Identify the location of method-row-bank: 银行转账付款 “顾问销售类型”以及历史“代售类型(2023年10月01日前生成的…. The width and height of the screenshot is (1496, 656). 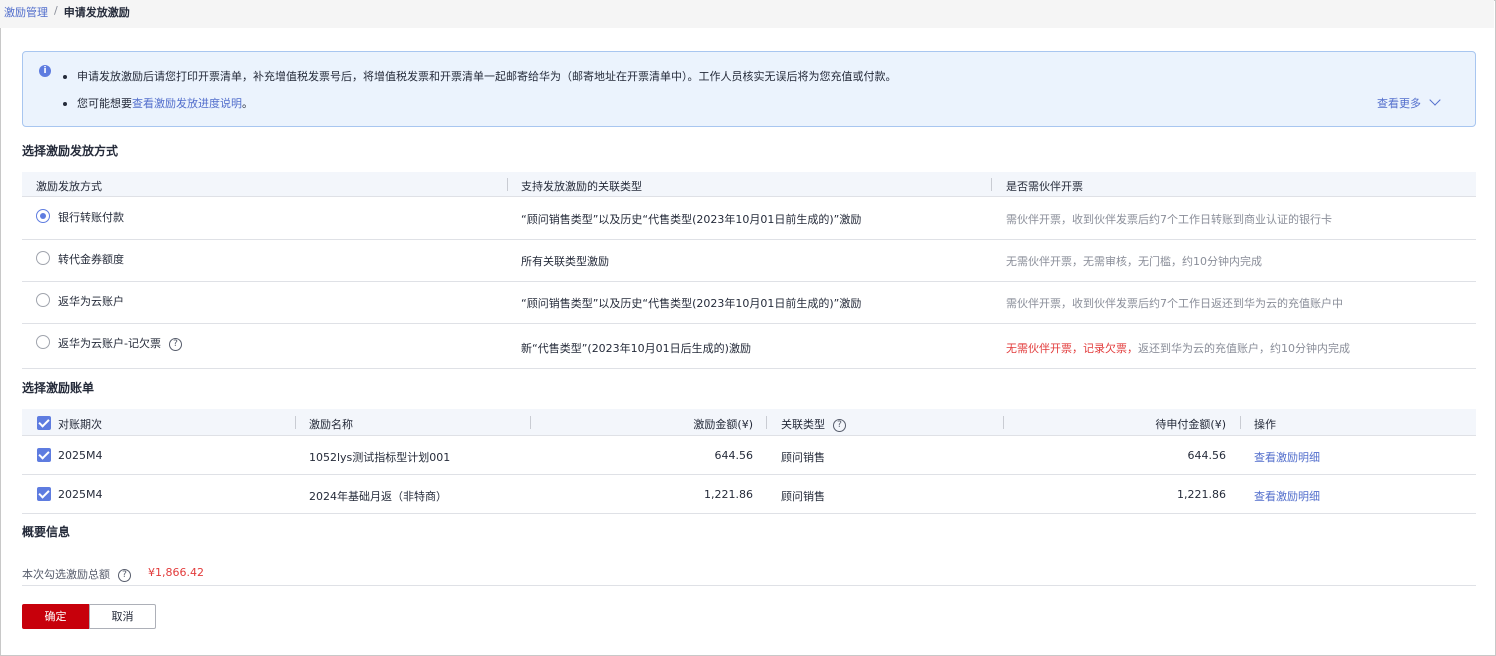
(749, 218).